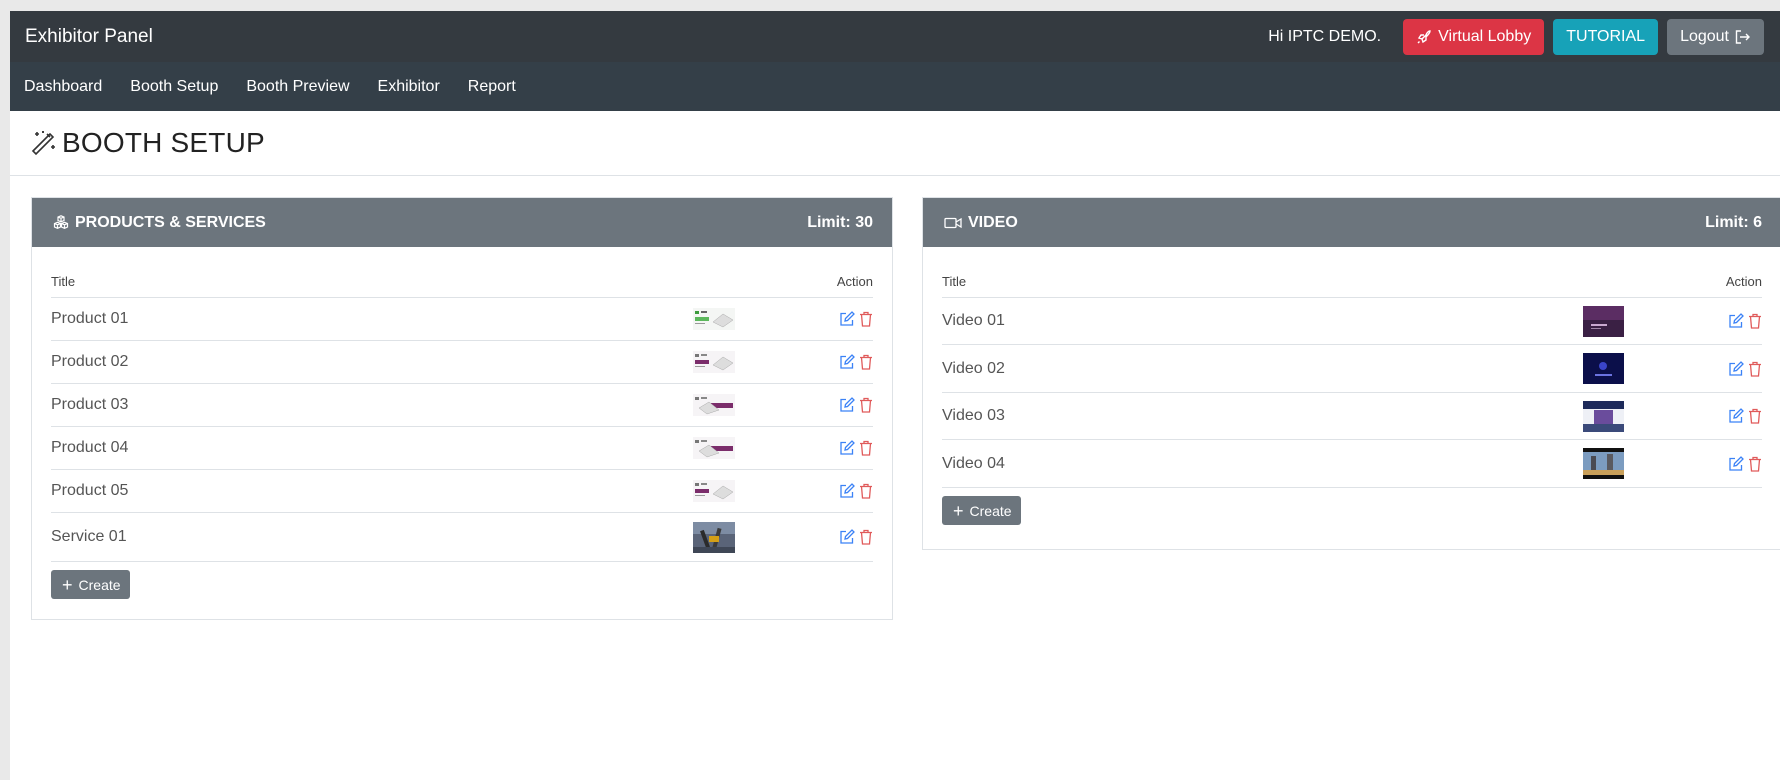 This screenshot has width=1780, height=780. I want to click on video-title: Video 03, so click(973, 415).